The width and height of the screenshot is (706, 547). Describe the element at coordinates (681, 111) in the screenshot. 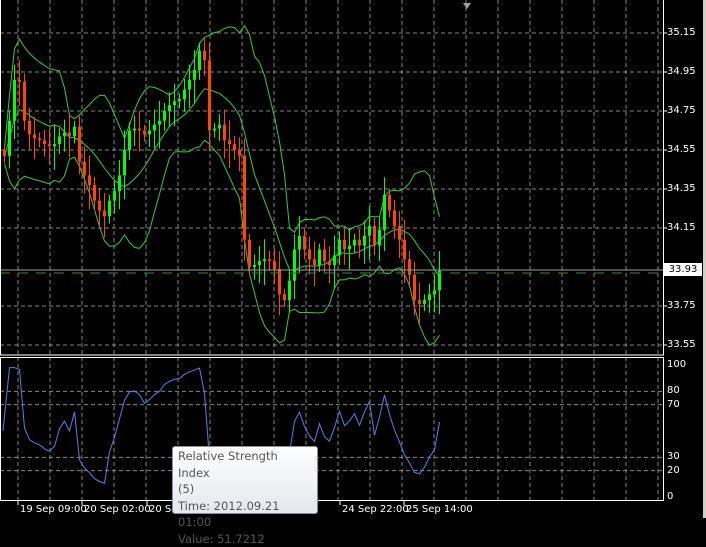

I see `price-label: 34.75` at that location.